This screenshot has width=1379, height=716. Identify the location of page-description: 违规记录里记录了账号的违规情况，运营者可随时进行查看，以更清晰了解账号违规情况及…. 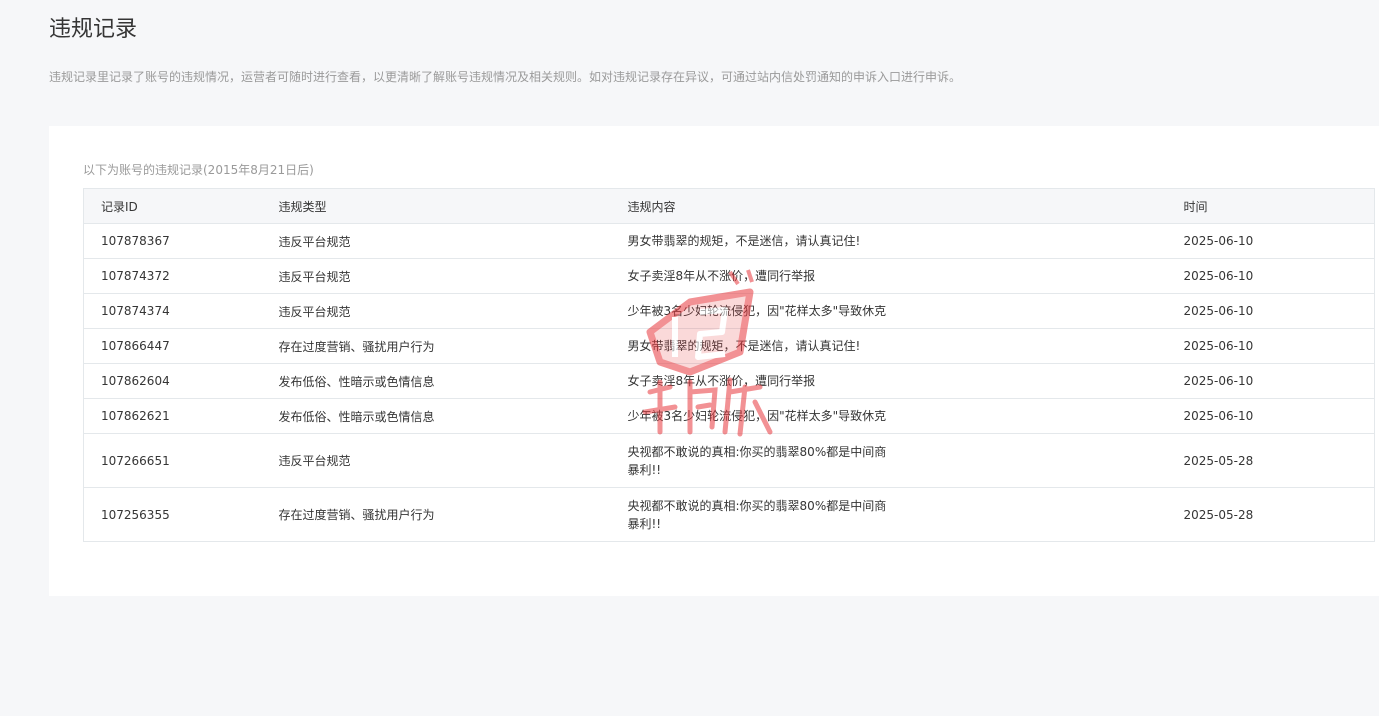
(505, 77).